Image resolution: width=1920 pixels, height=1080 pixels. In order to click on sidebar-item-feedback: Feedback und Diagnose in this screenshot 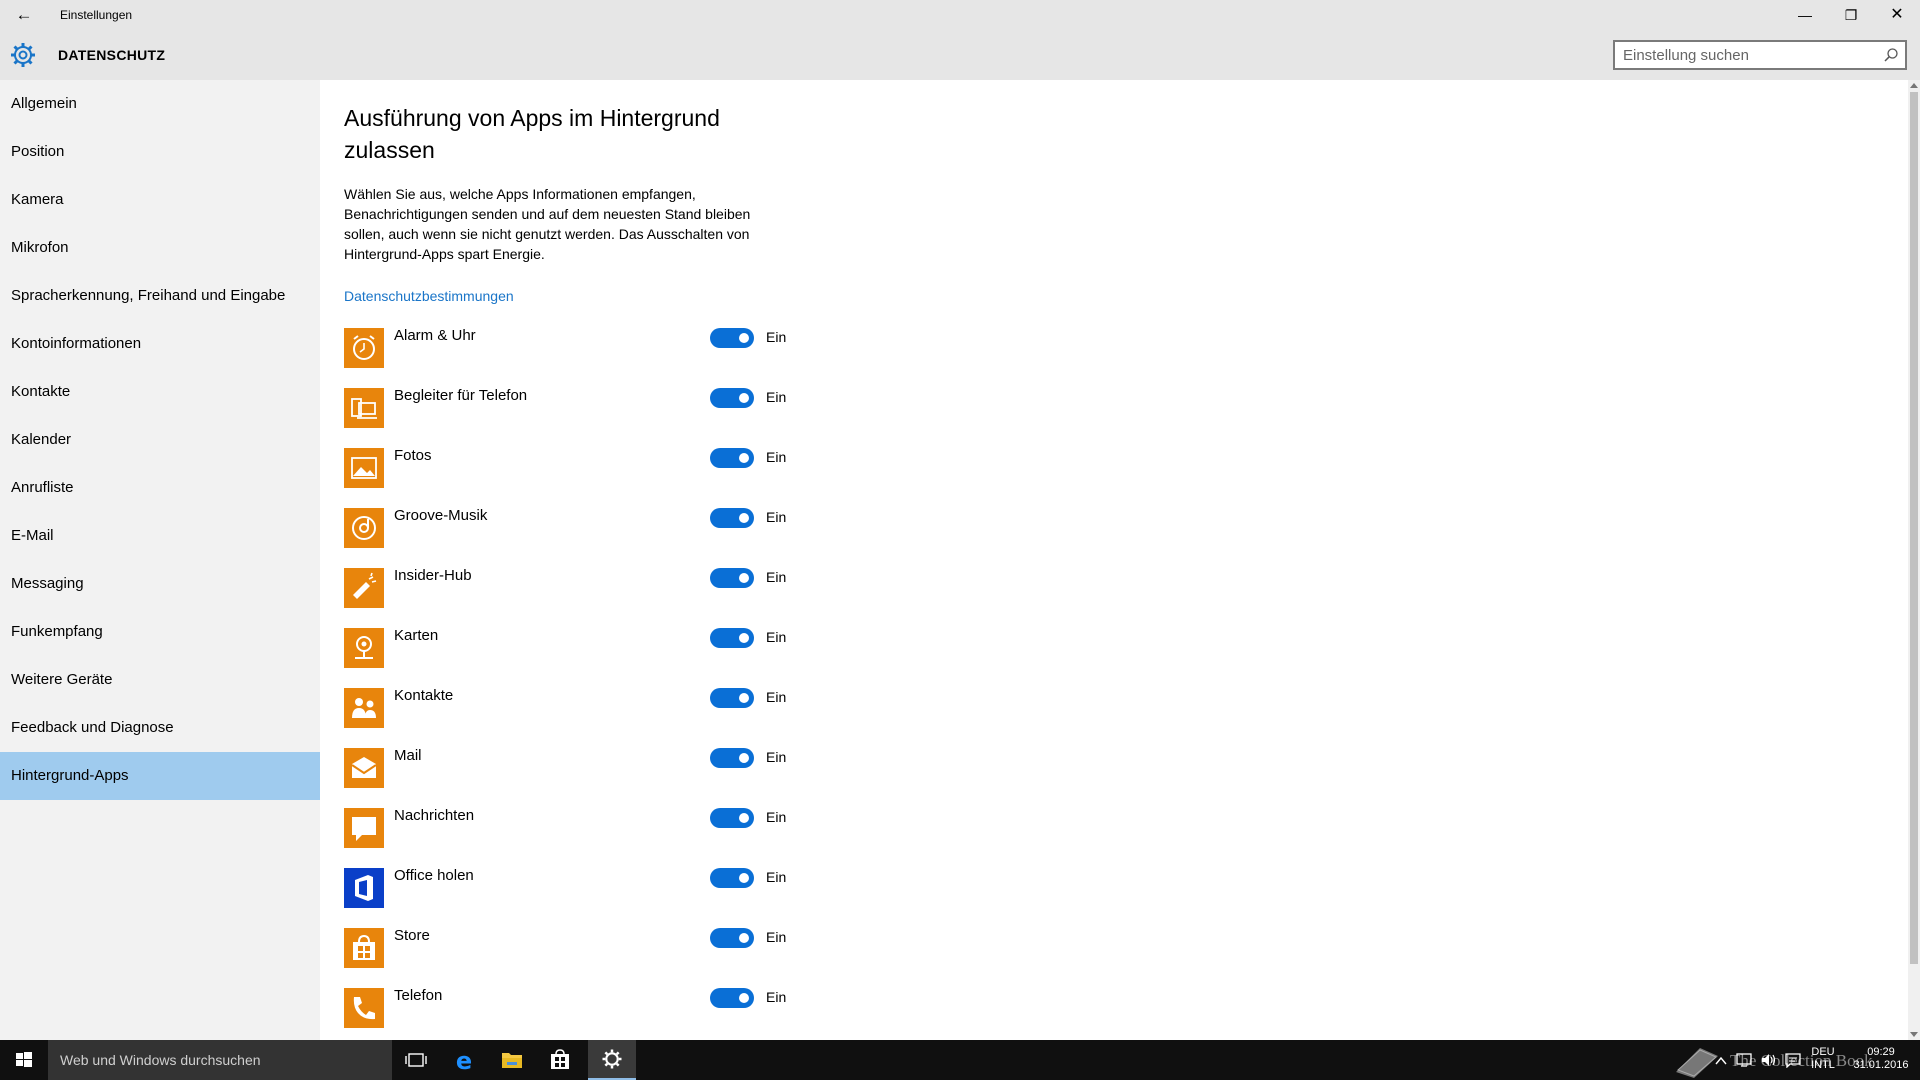, I will do `click(160, 728)`.